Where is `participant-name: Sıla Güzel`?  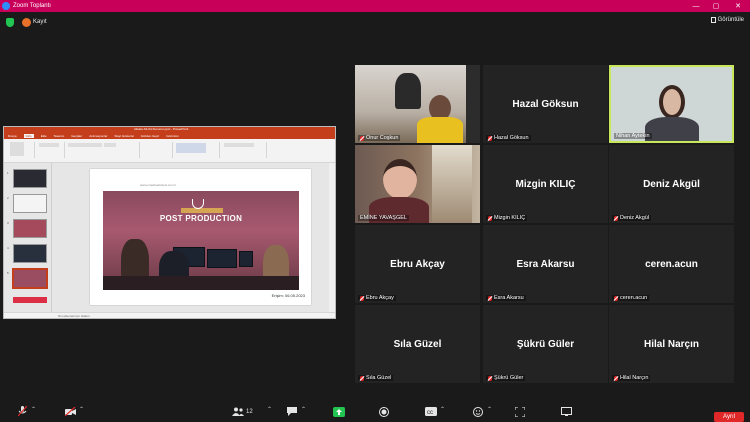 participant-name: Sıla Güzel is located at coordinates (379, 378).